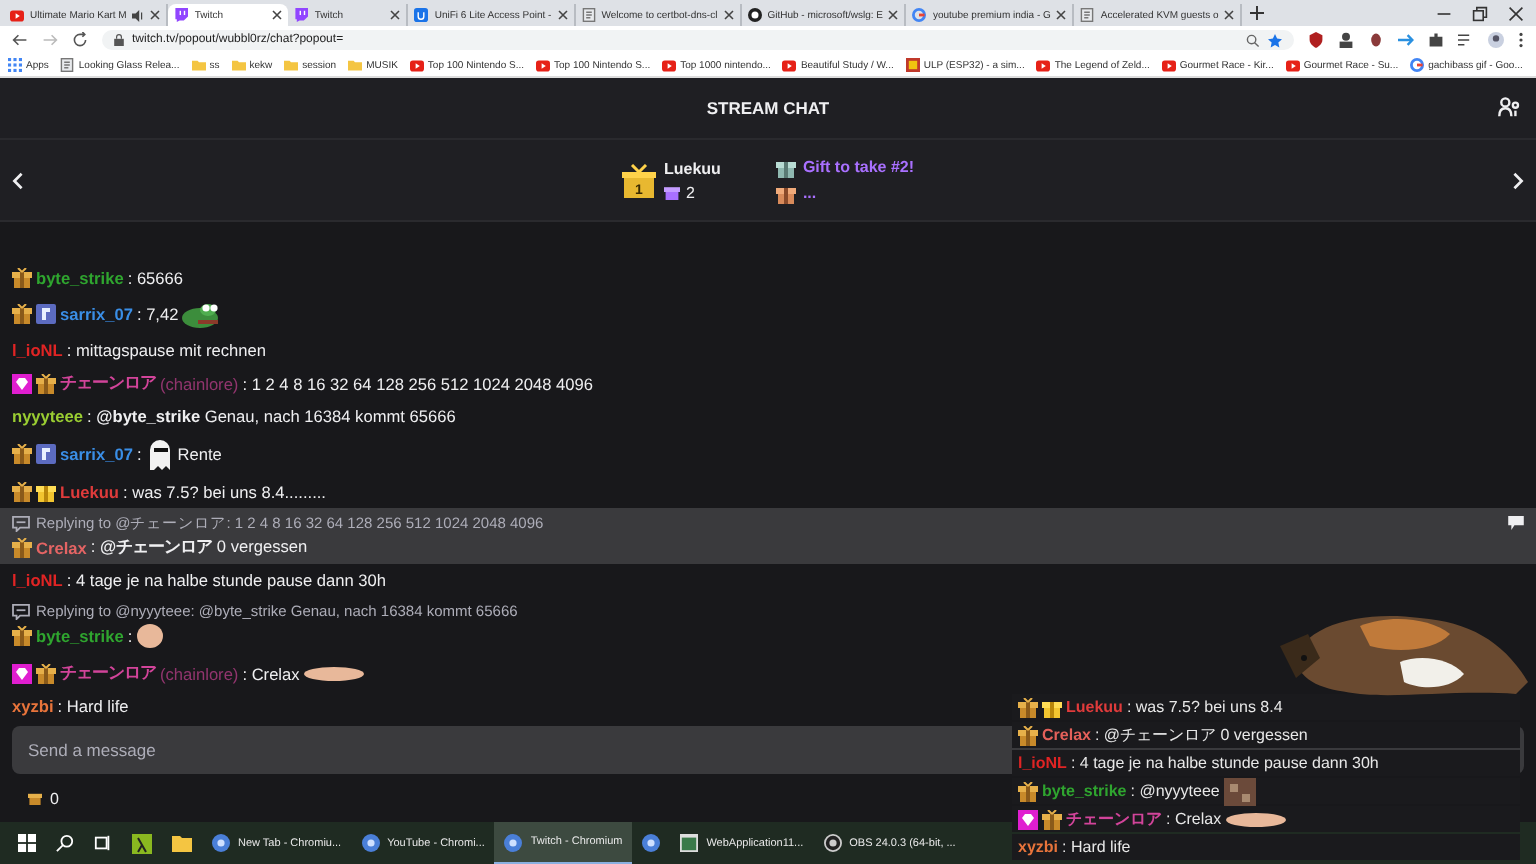 This screenshot has width=1536, height=864. What do you see at coordinates (1253, 40) in the screenshot?
I see `zoom-icon` at bounding box center [1253, 40].